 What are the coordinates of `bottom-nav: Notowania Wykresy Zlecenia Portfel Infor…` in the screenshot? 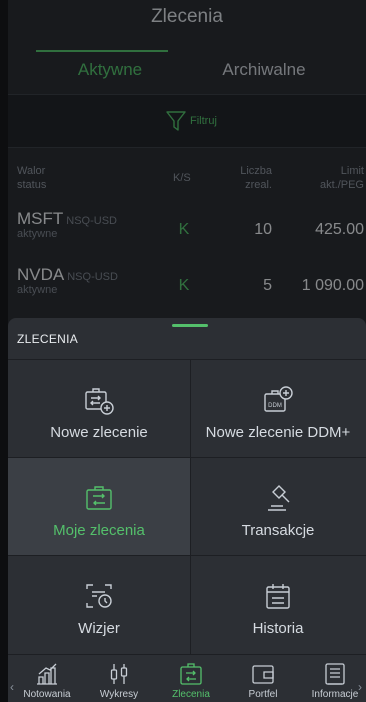 It's located at (187, 678).